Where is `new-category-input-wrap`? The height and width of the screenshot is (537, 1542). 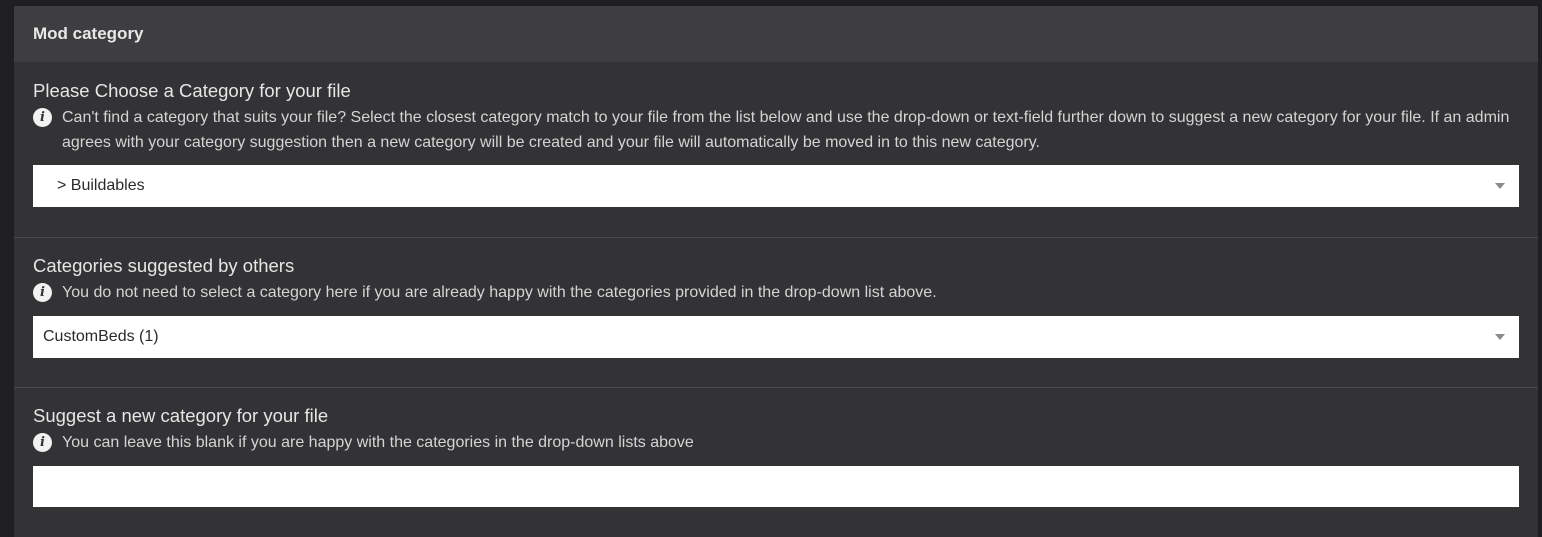
new-category-input-wrap is located at coordinates (776, 486).